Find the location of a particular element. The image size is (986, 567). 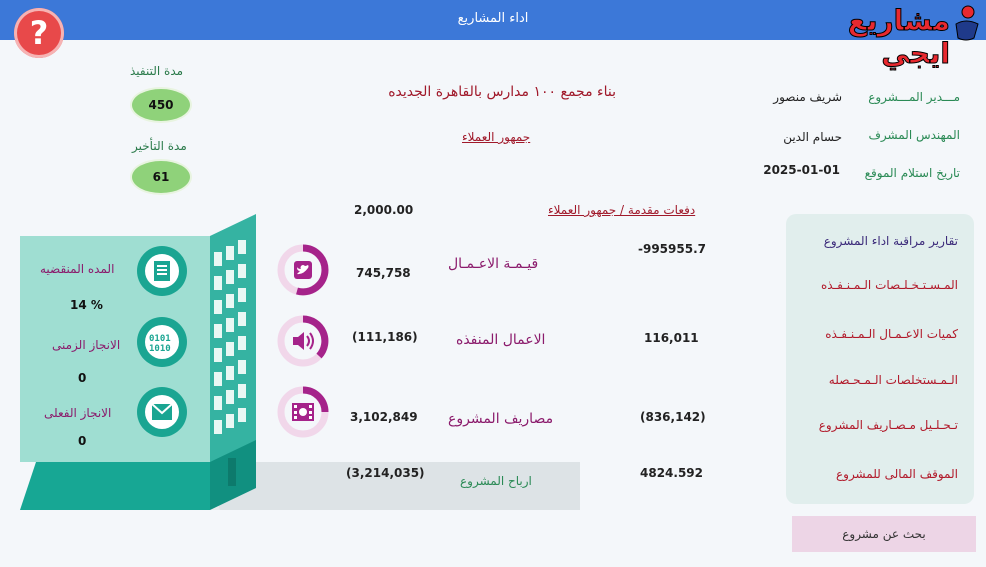

site-date-label: تاريخ استلام الموقع is located at coordinates (912, 173).